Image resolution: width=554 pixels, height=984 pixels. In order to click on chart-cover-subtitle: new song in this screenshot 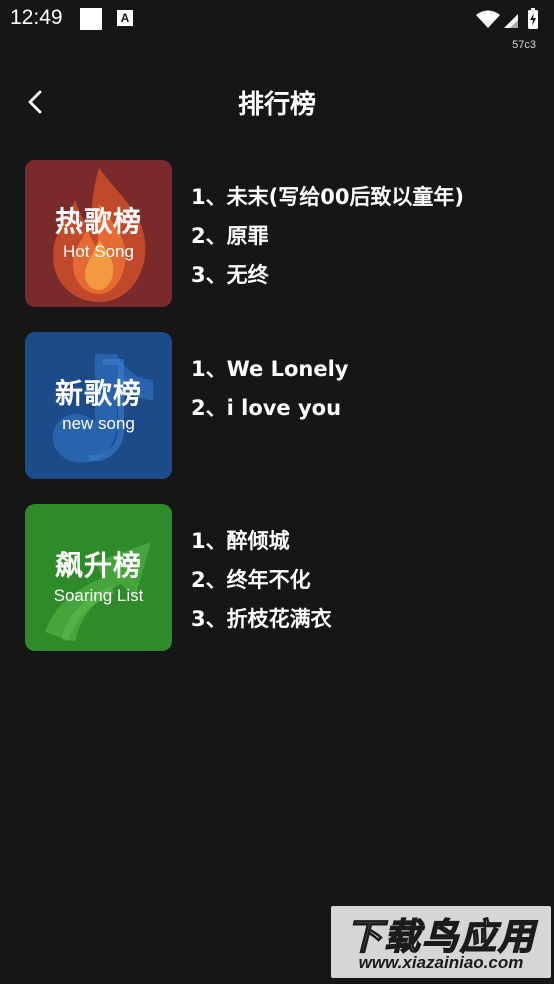, I will do `click(98, 423)`.